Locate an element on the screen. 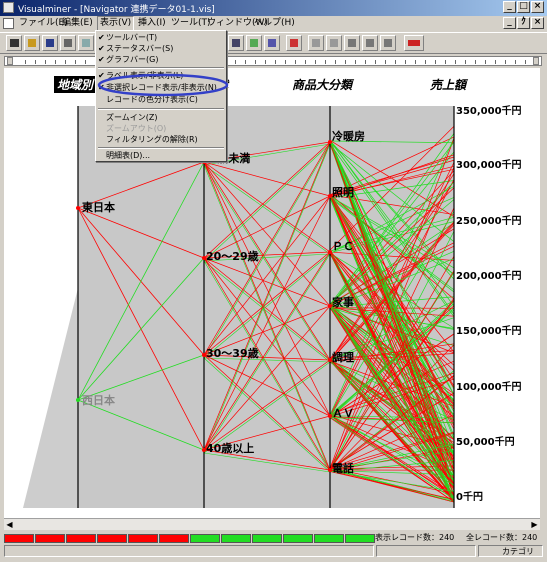 Image resolution: width=547 pixels, height=562 pixels. graph-icon is located at coordinates (254, 43).